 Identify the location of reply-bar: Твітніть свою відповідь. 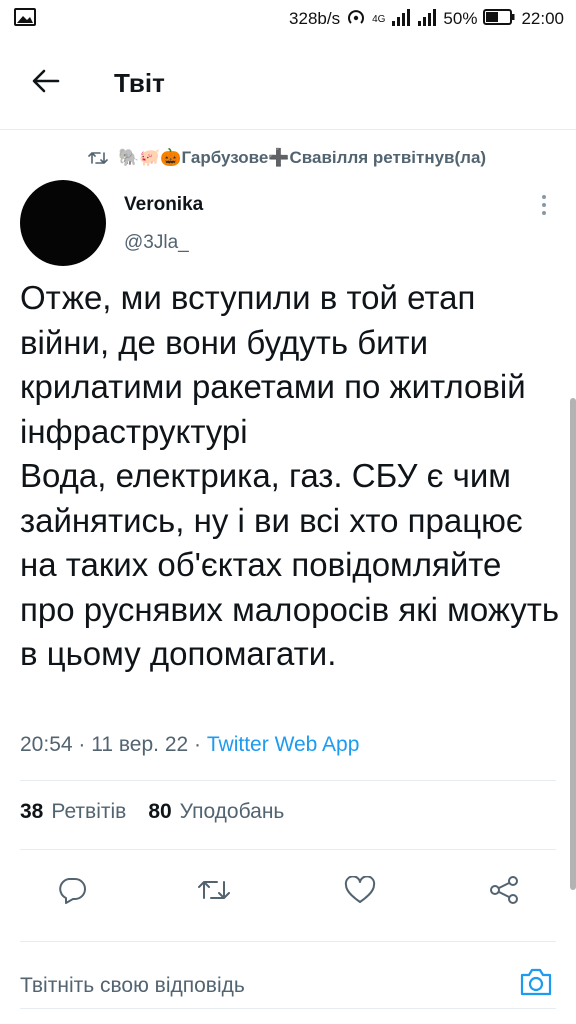
(288, 986).